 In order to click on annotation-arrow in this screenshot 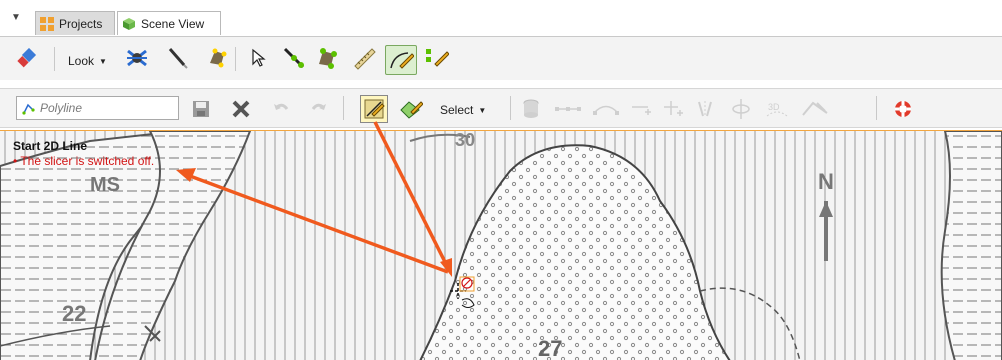, I will do `click(412, 199)`.